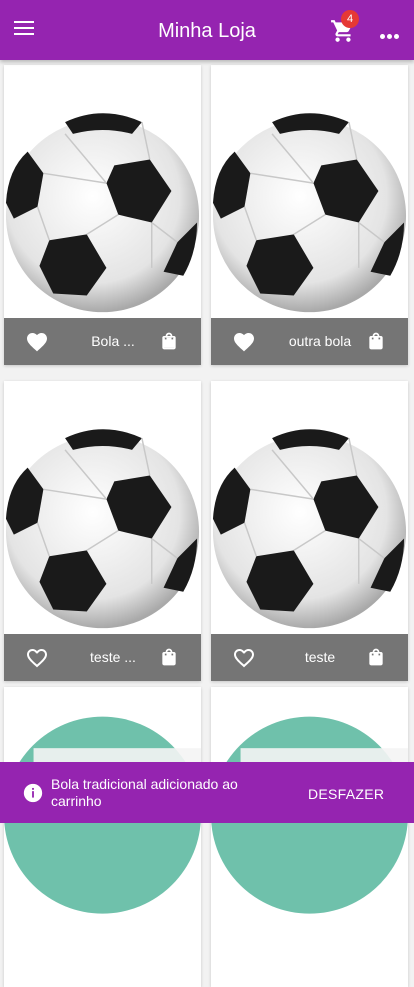 The height and width of the screenshot is (987, 414). I want to click on product-card-footer: outra bola, so click(309, 341).